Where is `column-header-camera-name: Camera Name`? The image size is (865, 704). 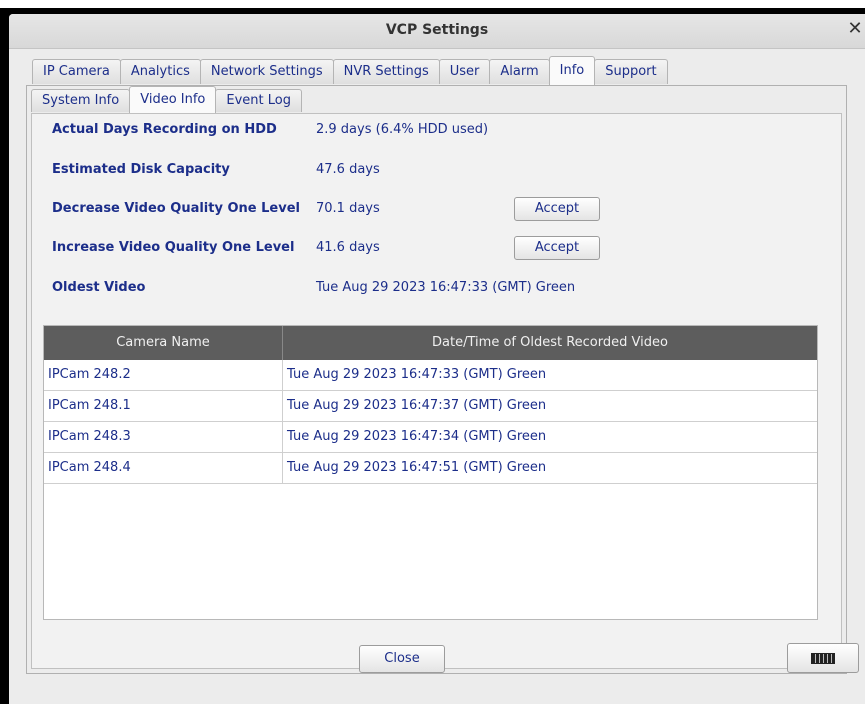
column-header-camera-name: Camera Name is located at coordinates (163, 343).